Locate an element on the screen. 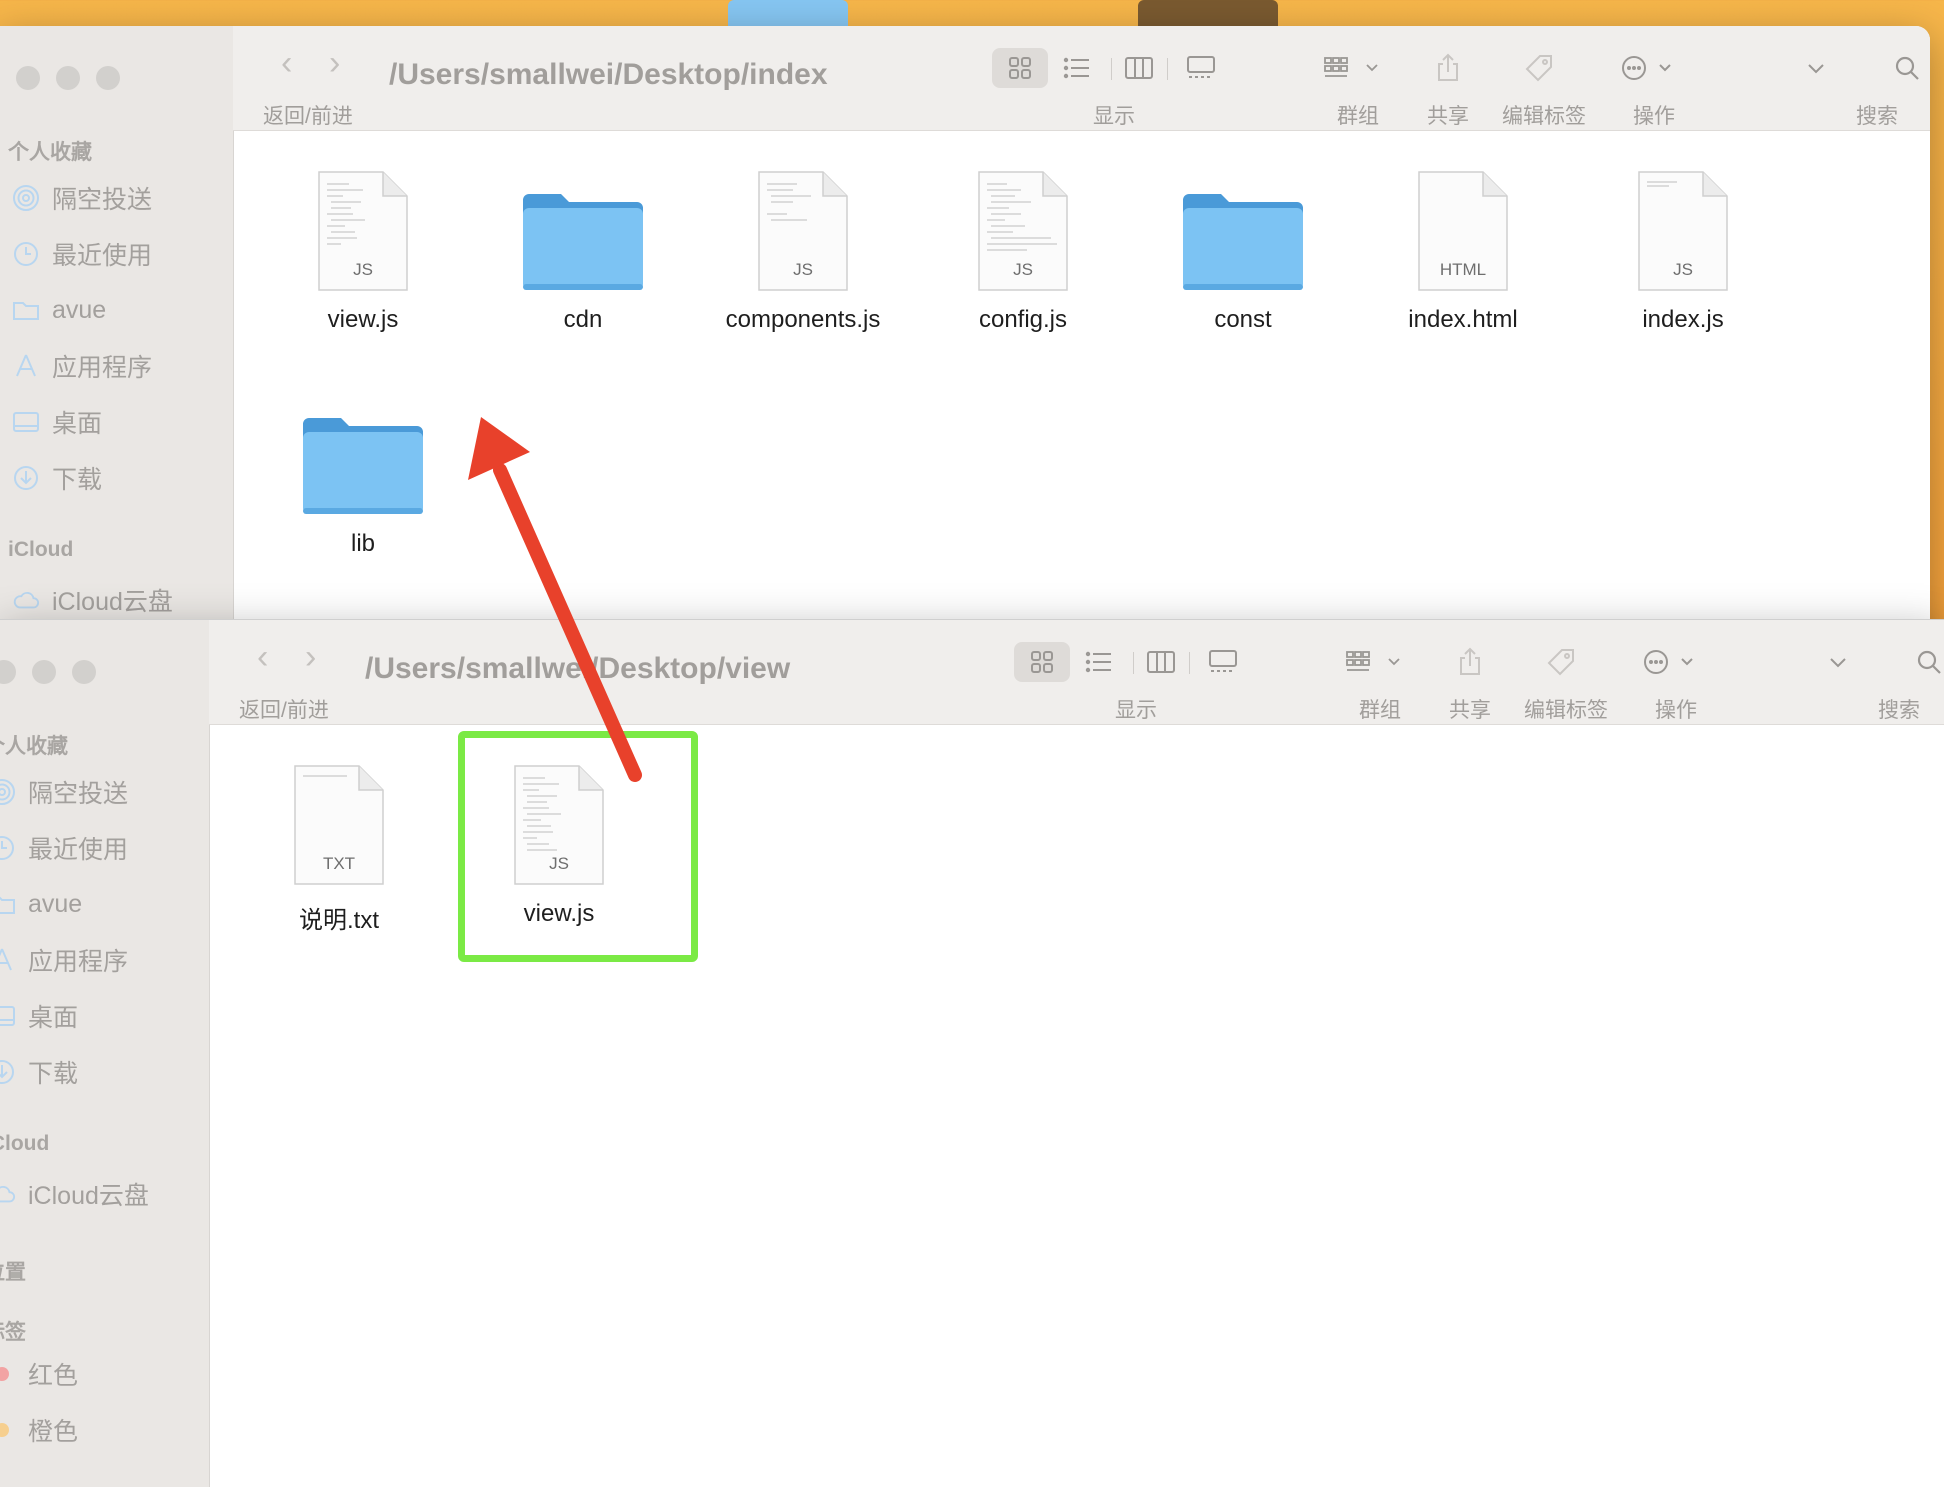 The height and width of the screenshot is (1487, 1944). action-label: 操作 is located at coordinates (1654, 116).